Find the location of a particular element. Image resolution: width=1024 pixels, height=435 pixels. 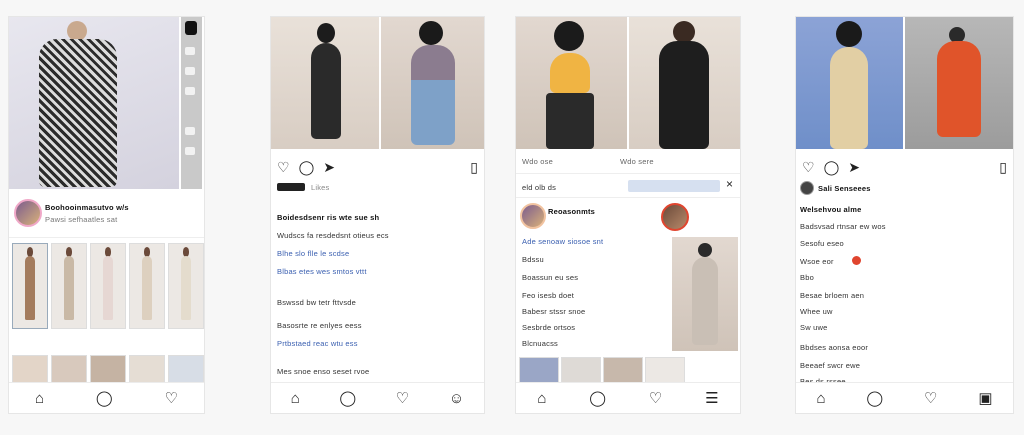

menu-icon: ☰ is located at coordinates (711, 398).